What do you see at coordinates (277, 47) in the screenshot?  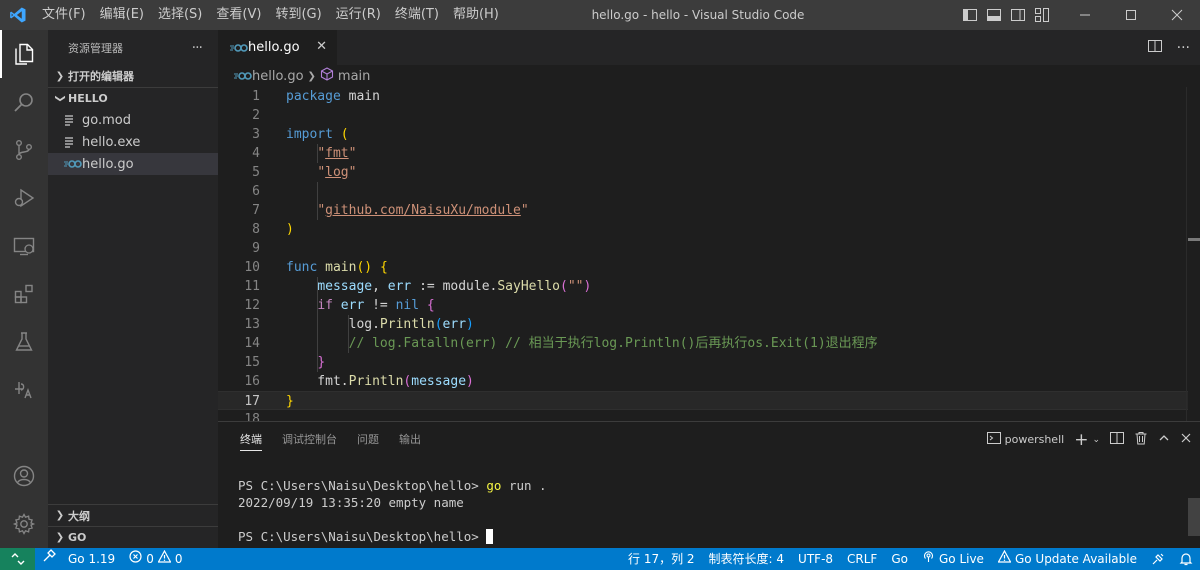 I see `tab-hello-go: hello.go ✕` at bounding box center [277, 47].